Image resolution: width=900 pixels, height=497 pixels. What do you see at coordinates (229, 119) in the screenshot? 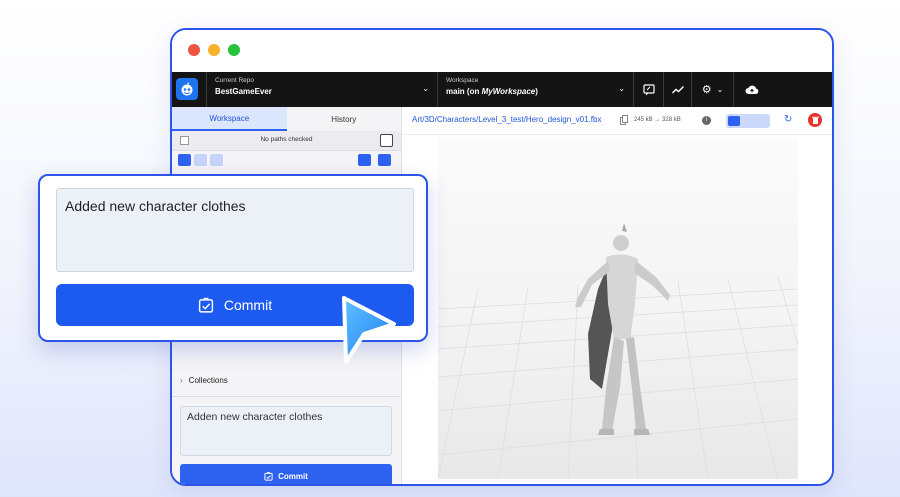
I see `tab-workspace: Workspace` at bounding box center [229, 119].